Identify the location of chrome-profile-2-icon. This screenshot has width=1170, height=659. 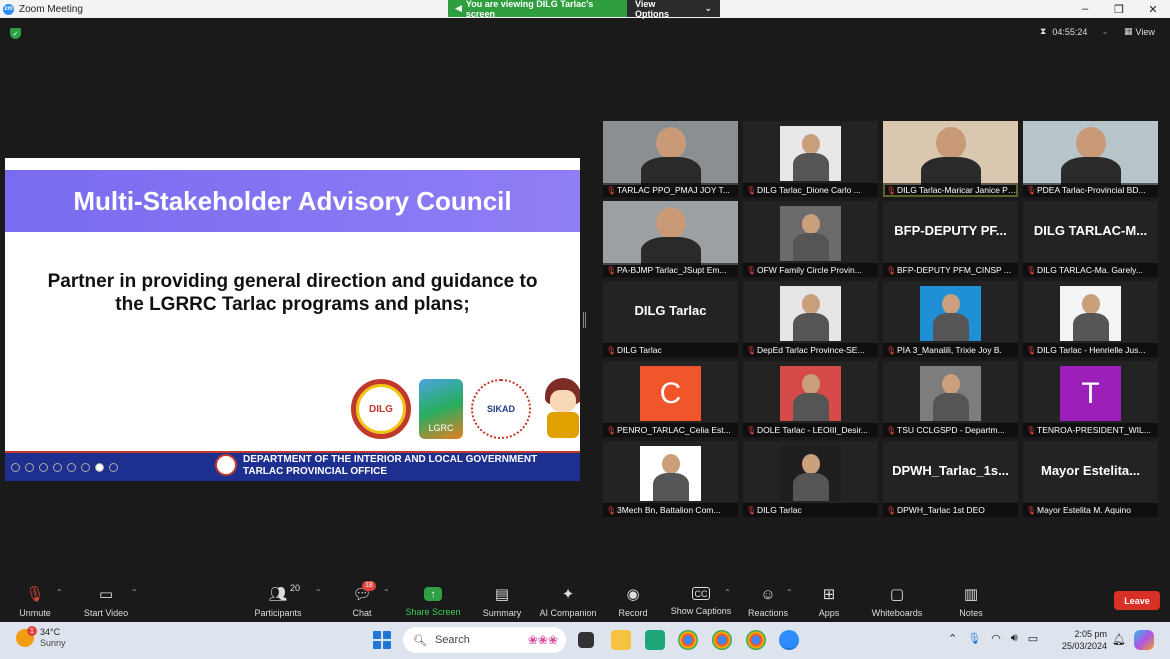
(756, 640).